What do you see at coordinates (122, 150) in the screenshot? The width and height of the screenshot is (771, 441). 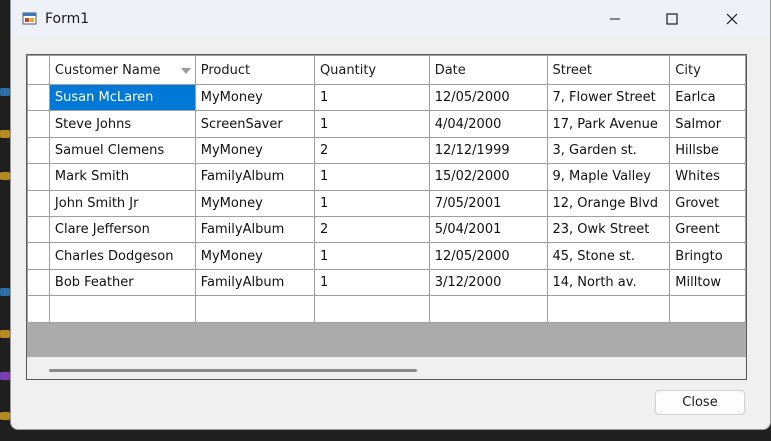 I see `grid-cell: Samuel Clemens` at bounding box center [122, 150].